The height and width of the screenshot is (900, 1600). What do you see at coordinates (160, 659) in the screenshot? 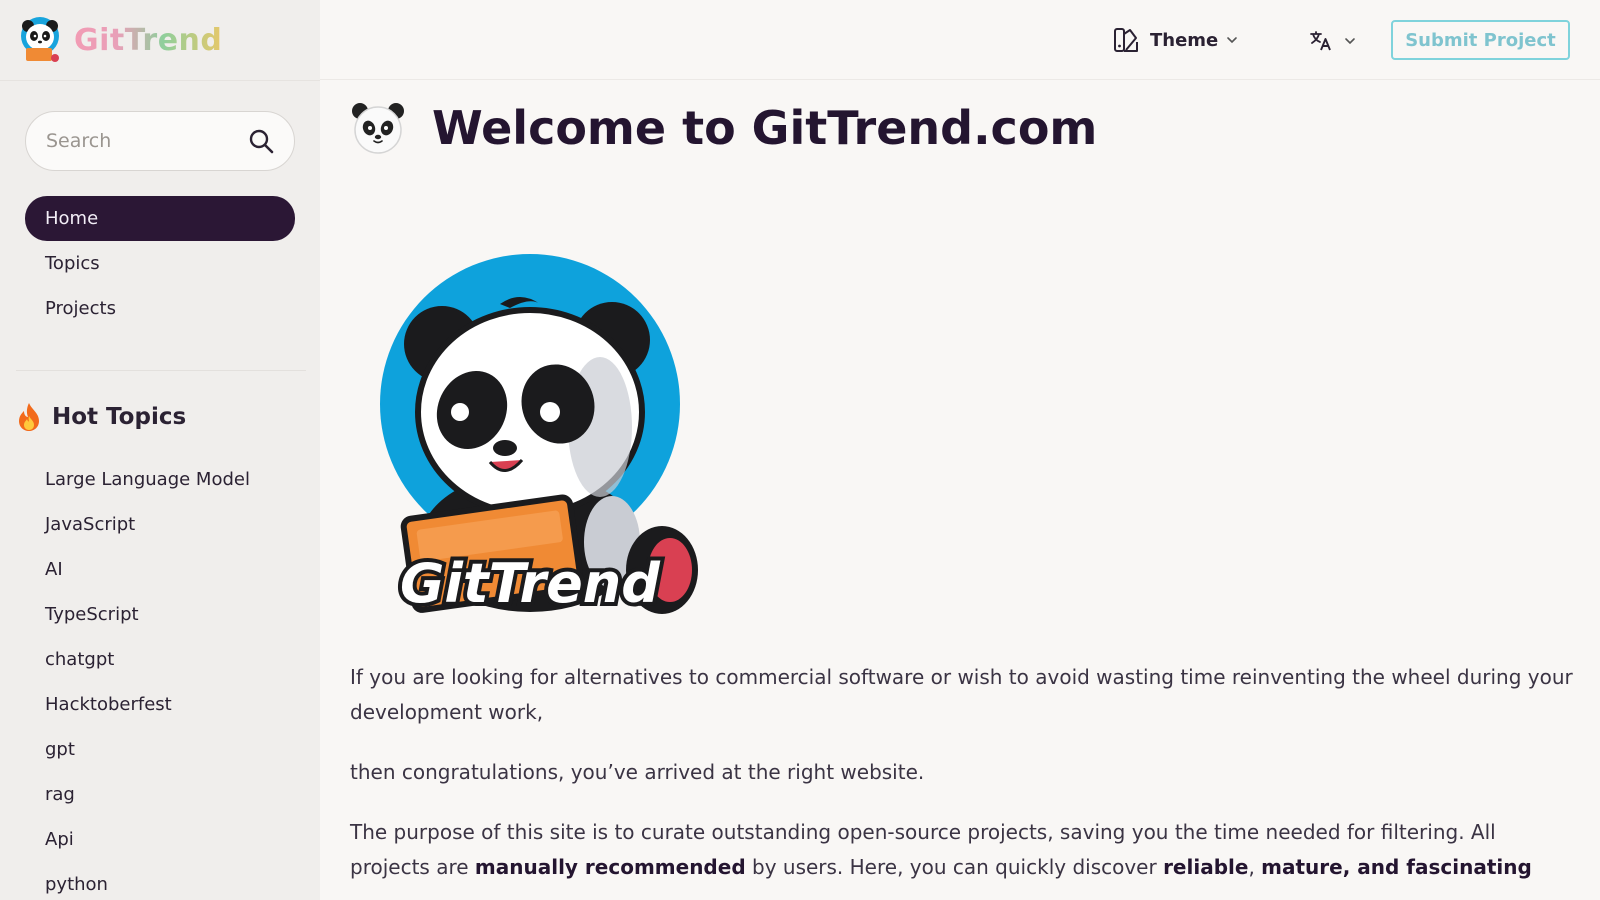
I see `topic-item: chatgpt` at bounding box center [160, 659].